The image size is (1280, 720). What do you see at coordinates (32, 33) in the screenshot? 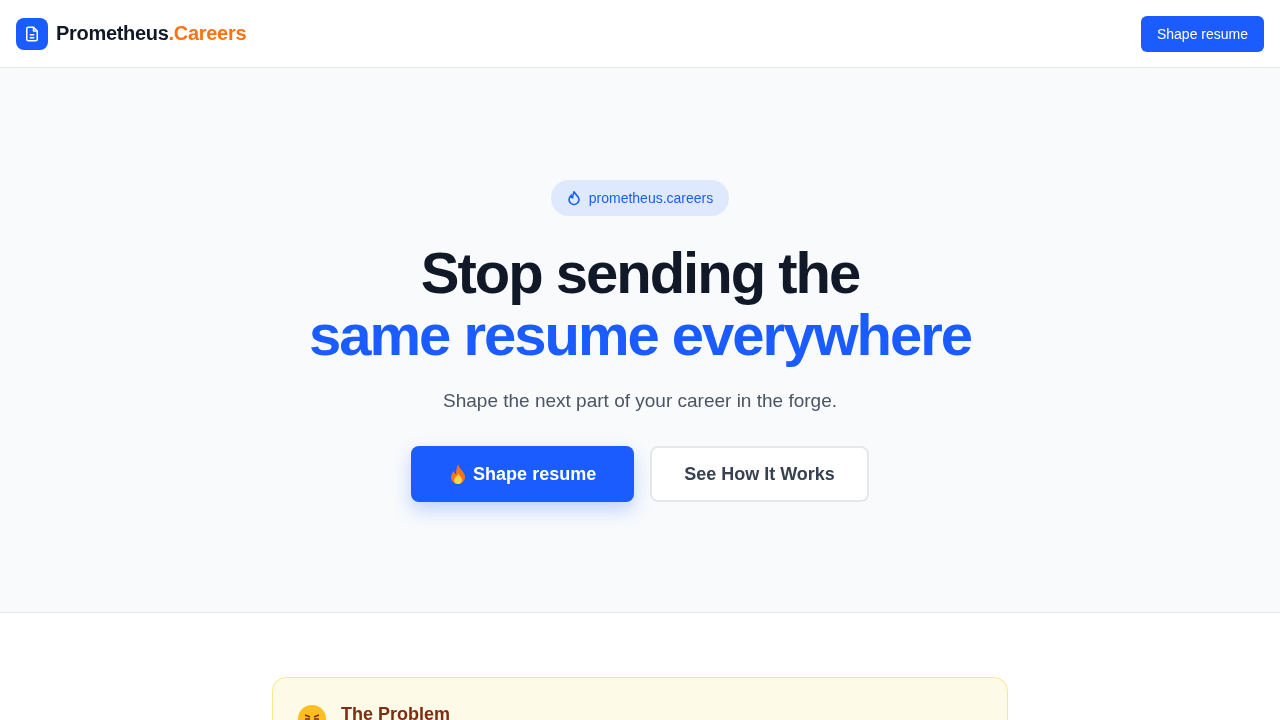
I see `document-icon` at bounding box center [32, 33].